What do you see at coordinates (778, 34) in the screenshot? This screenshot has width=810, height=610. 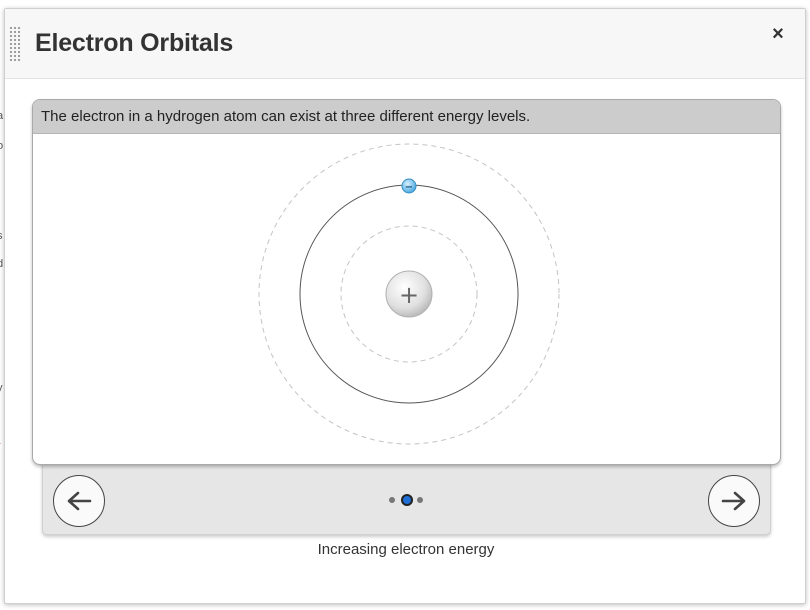 I see `close-button: ×` at bounding box center [778, 34].